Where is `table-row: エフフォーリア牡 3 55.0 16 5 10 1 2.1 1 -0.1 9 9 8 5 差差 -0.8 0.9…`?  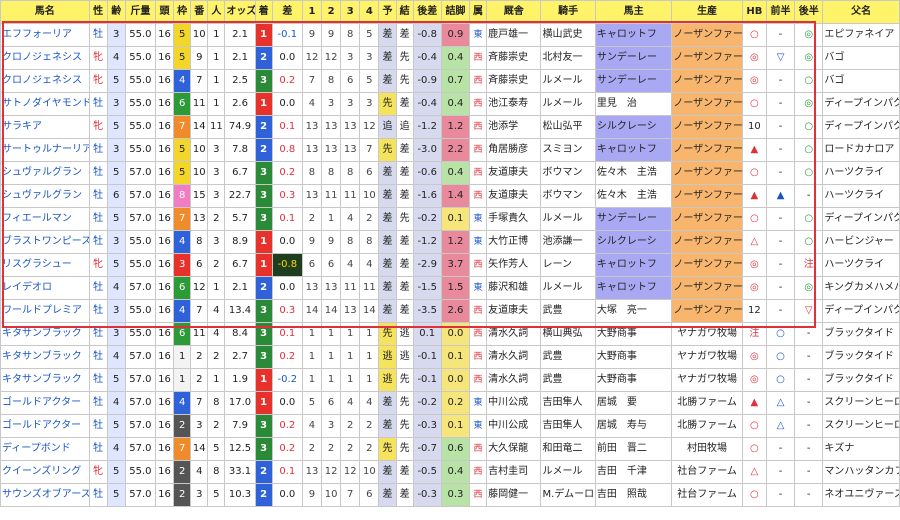
table-row: エフフォーリア牡 3 55.0 16 5 10 1 2.1 1 -0.1 9 9 8 5 差差 -0.8 0.9… is located at coordinates (450, 35).